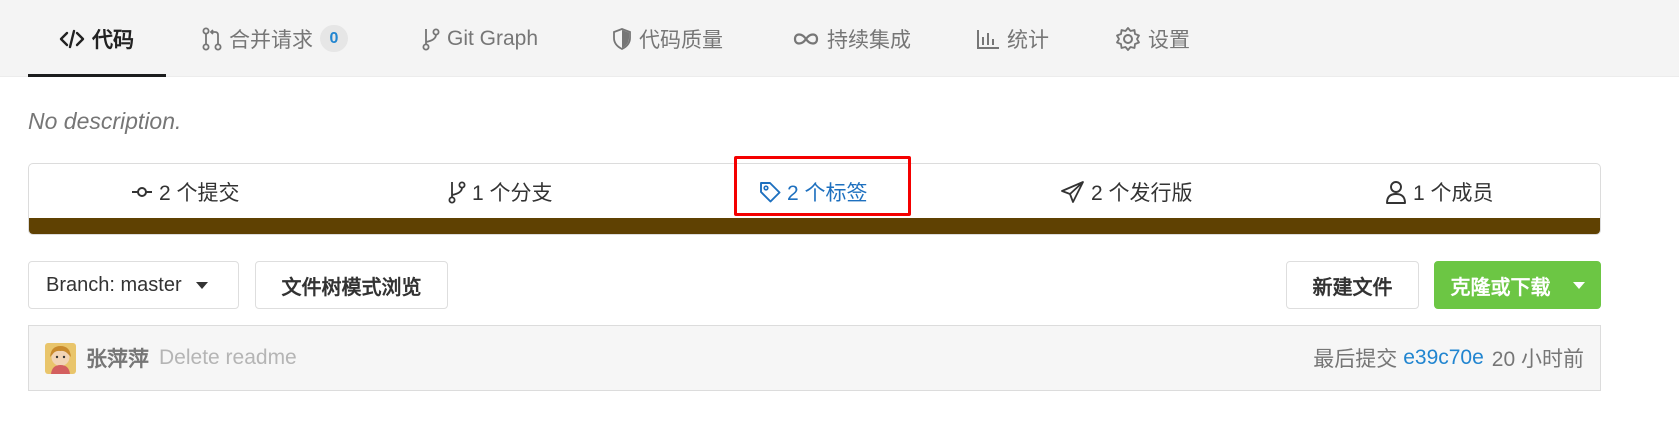 Image resolution: width=1679 pixels, height=422 pixels. I want to click on repo-description: No description., so click(105, 121).